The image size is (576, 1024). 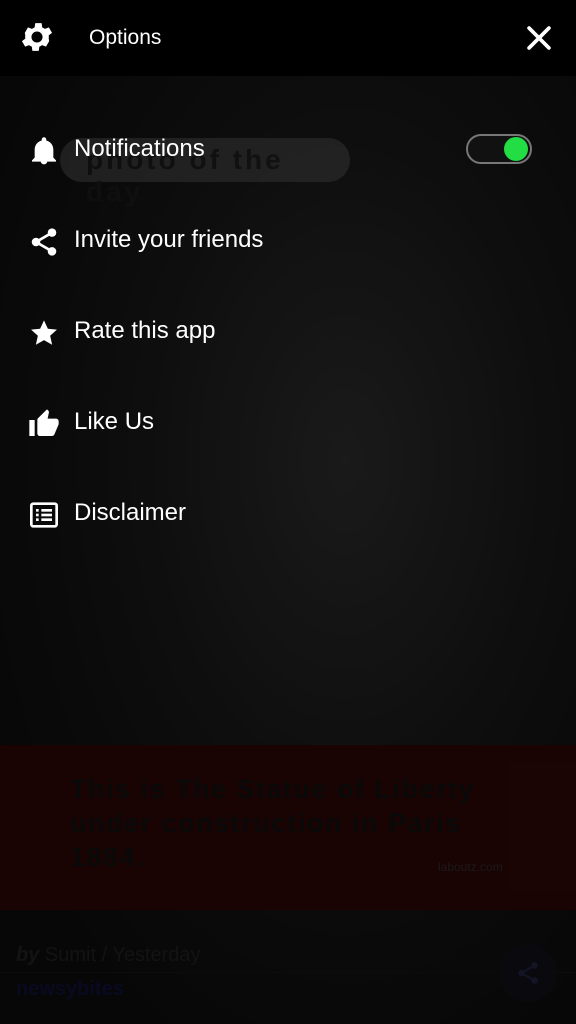 I want to click on menu-item-invite-friends: Invite your friends, so click(x=288, y=241).